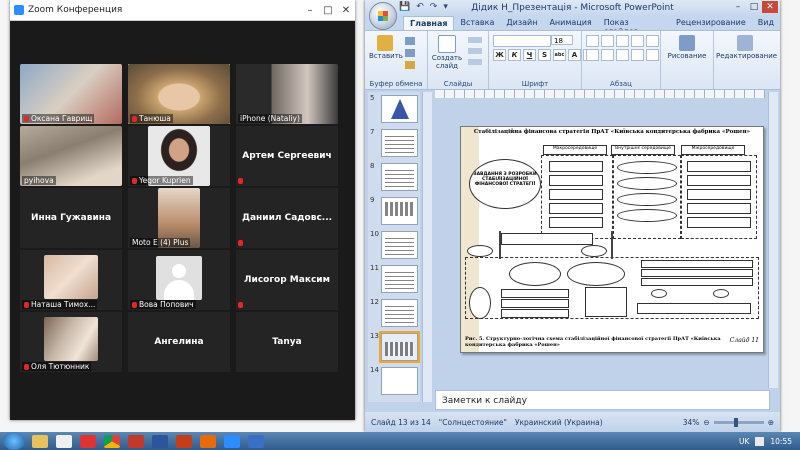 This screenshot has width=800, height=450. I want to click on participant-tile: iPhone (Nataliy), so click(287, 94).